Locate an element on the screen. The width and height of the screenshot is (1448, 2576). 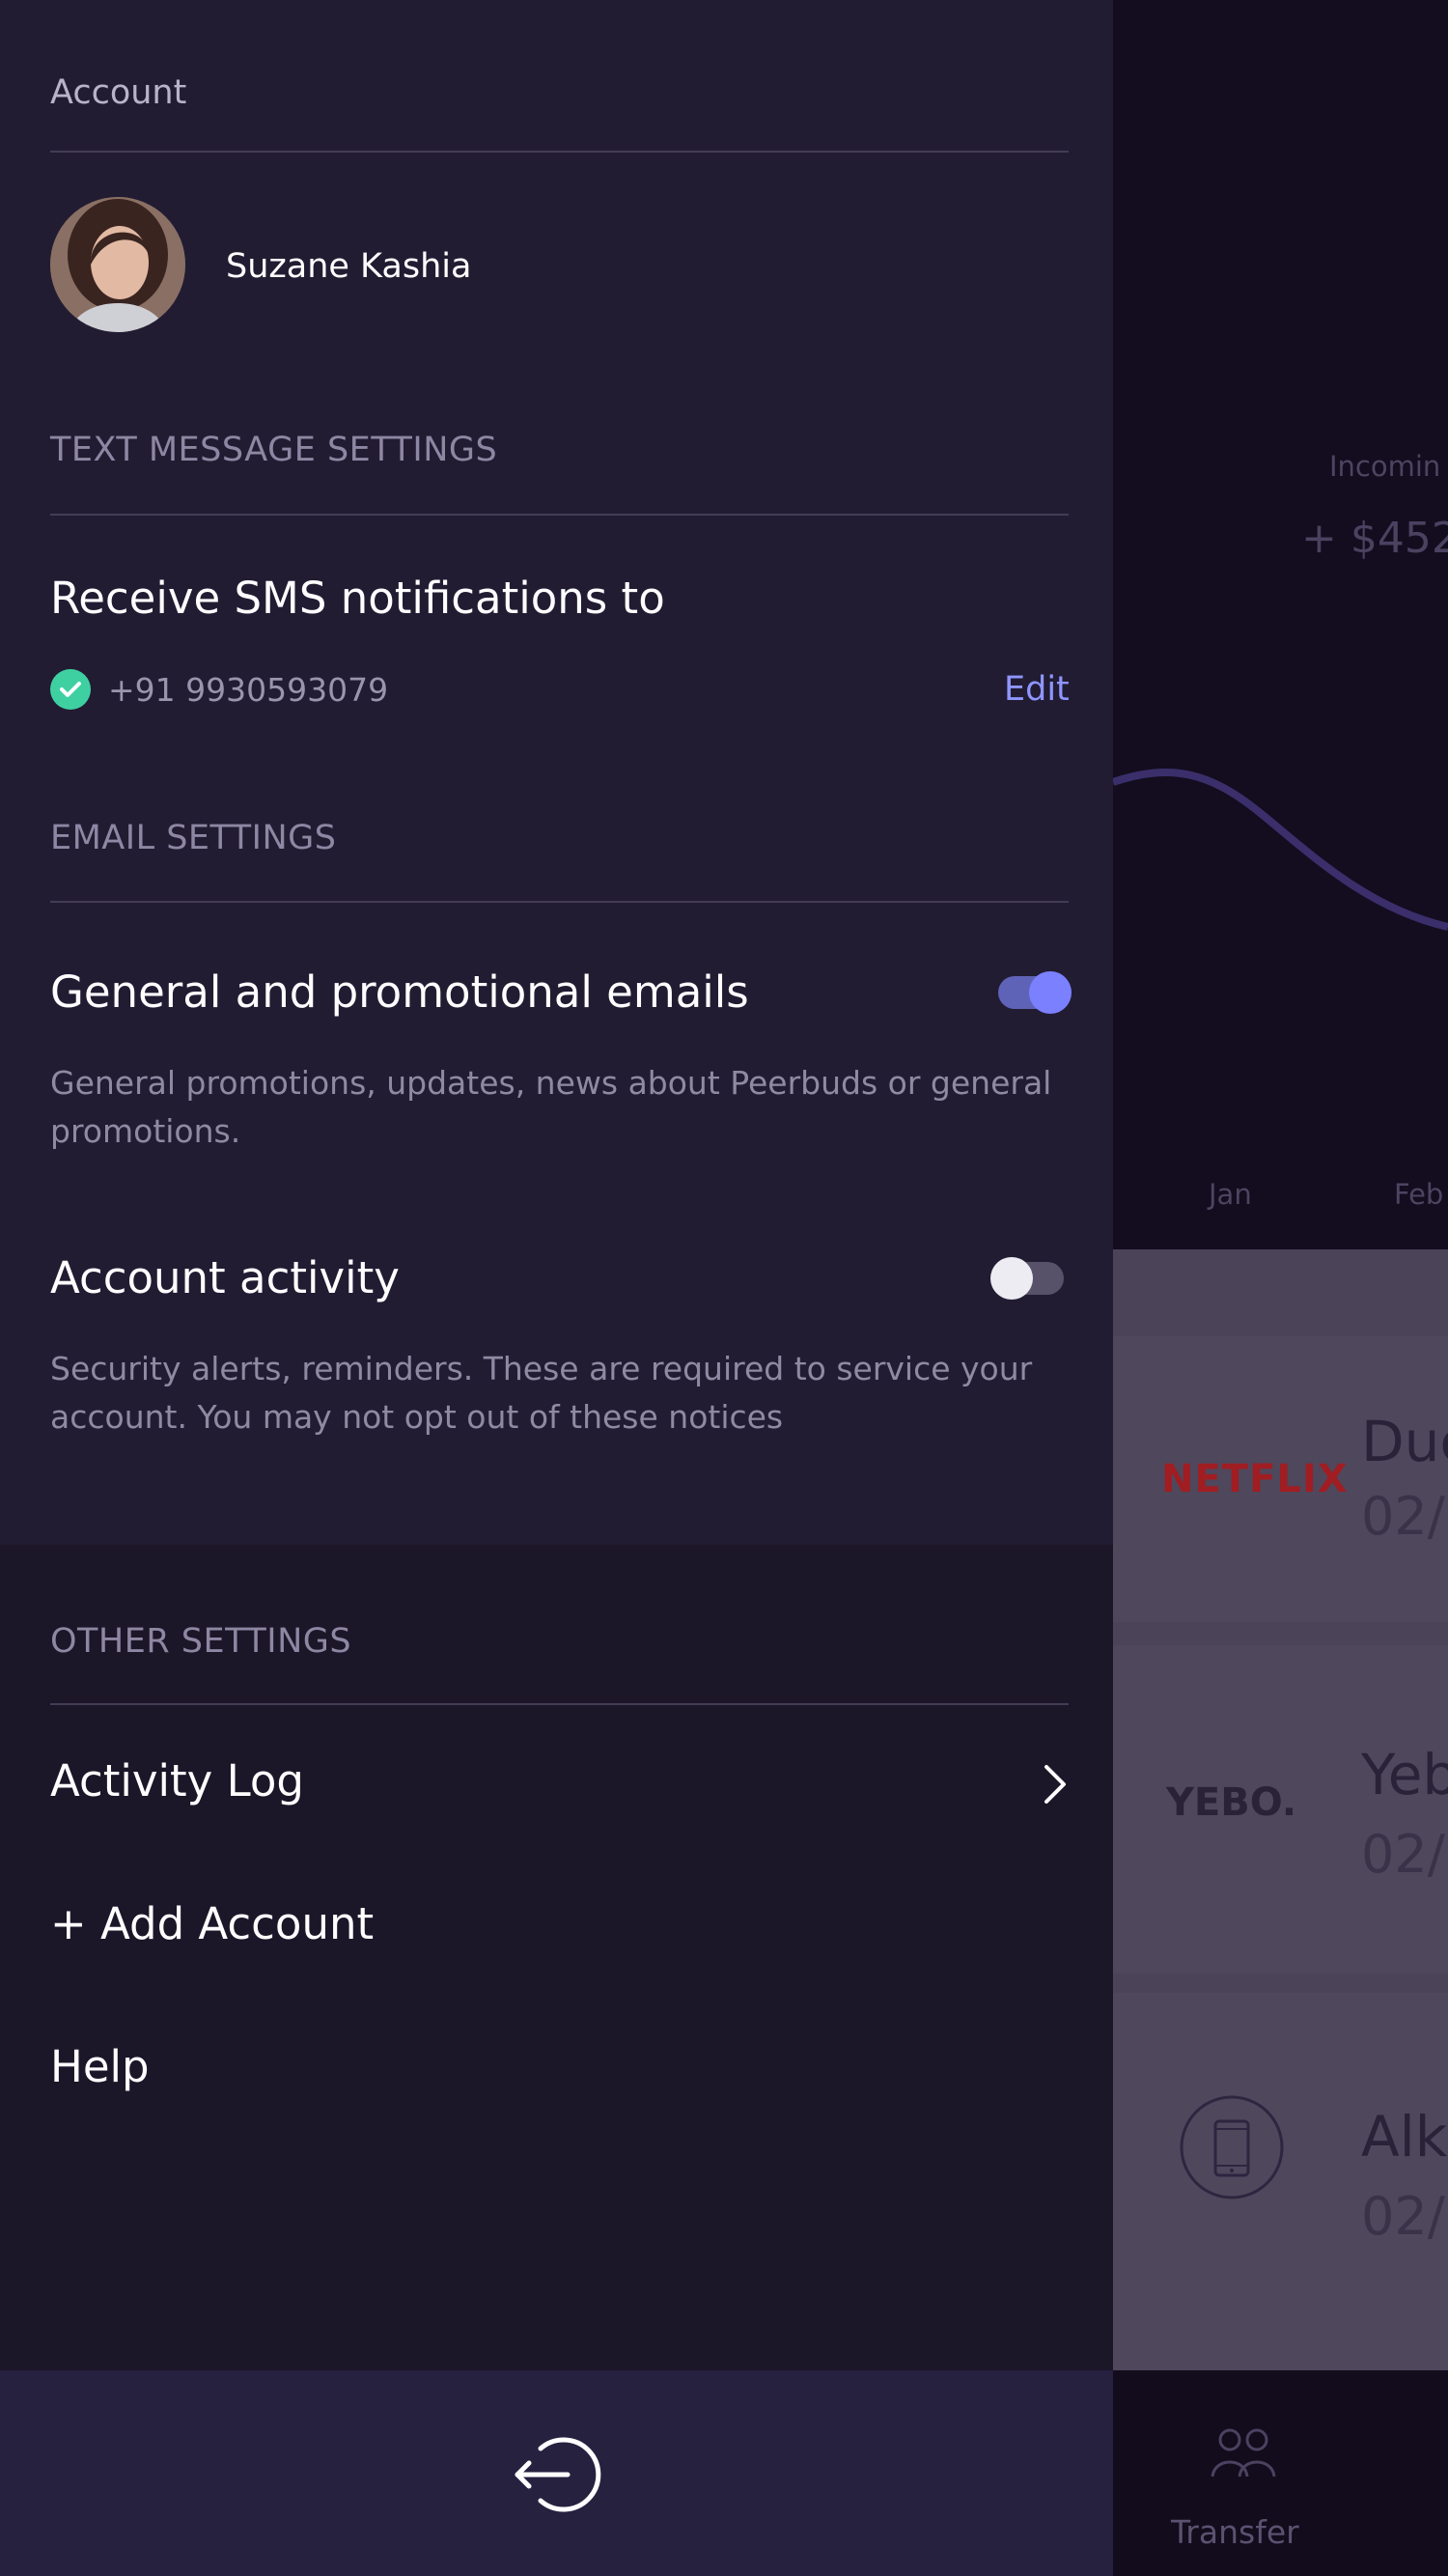
user-name: Suzane Kashia is located at coordinates (349, 267).